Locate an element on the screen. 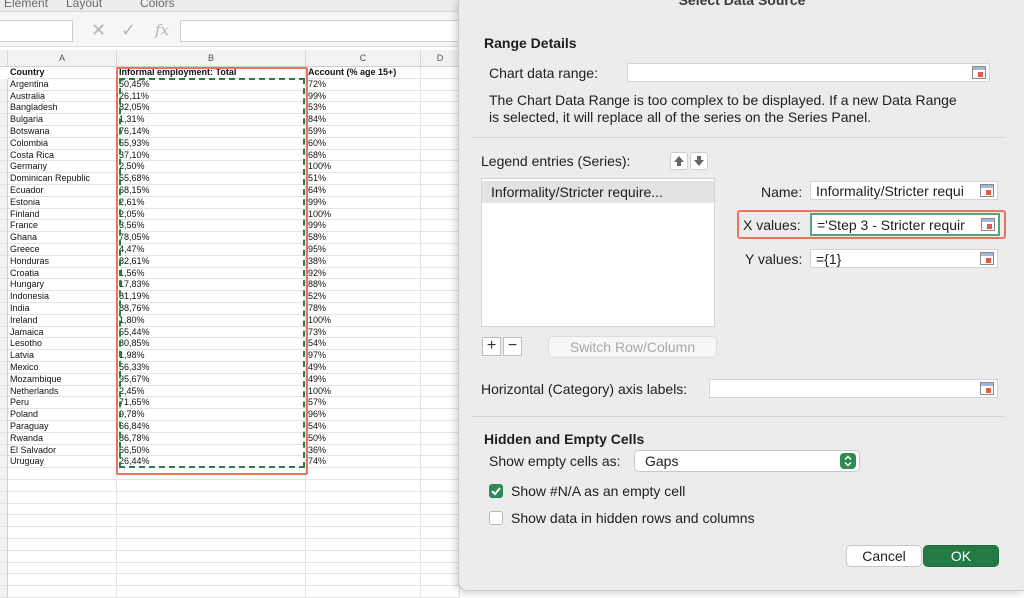 Image resolution: width=1024 pixels, height=598 pixels. table-cell: Rwanda is located at coordinates (62, 438).